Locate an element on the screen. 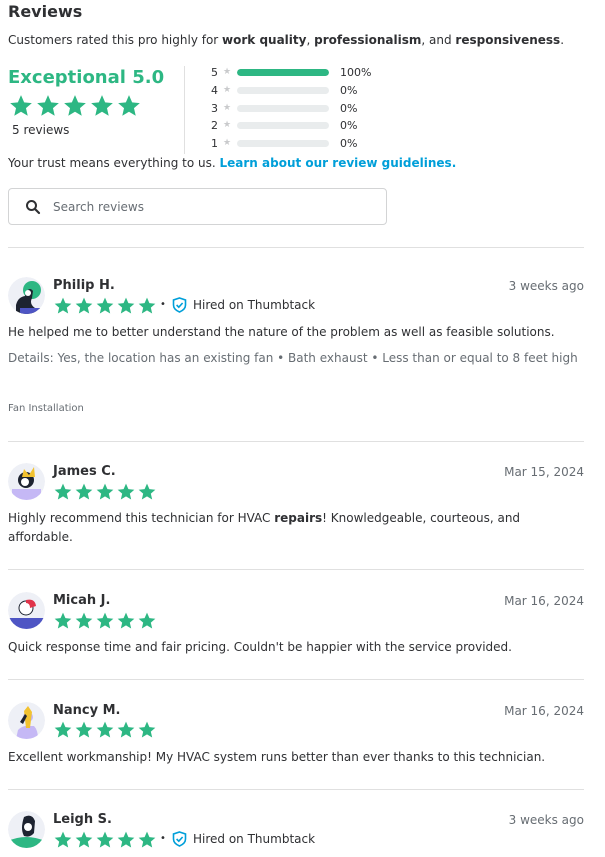 The height and width of the screenshot is (857, 605). review-guidelines-link: Learn about our review guidelines. is located at coordinates (337, 163).